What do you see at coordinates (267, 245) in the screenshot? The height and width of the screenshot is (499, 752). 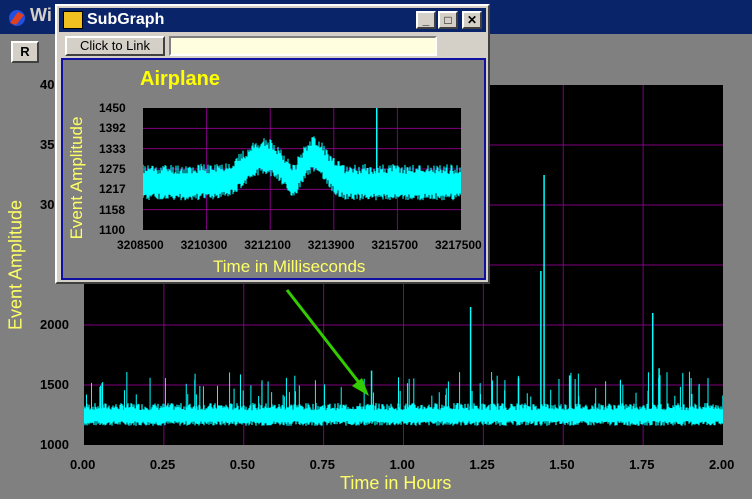 I see `sub-x-tick-label: 3212100` at bounding box center [267, 245].